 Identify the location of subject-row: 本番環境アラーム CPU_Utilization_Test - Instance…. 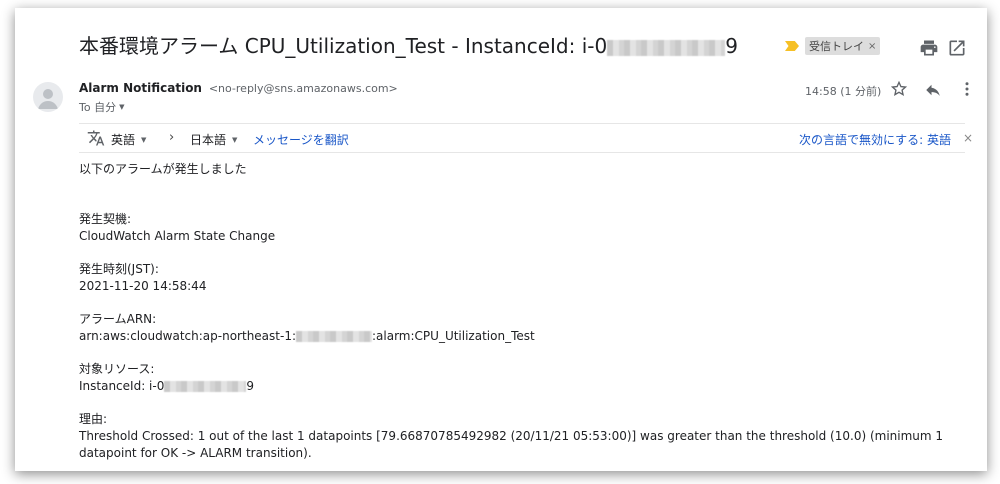
(528, 46).